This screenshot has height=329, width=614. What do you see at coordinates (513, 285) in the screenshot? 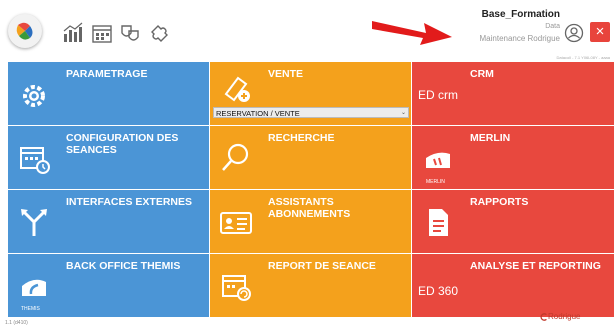
I see `tile-analyse-et-reporting: ANALYSE ET REPORTING ED 360` at bounding box center [513, 285].